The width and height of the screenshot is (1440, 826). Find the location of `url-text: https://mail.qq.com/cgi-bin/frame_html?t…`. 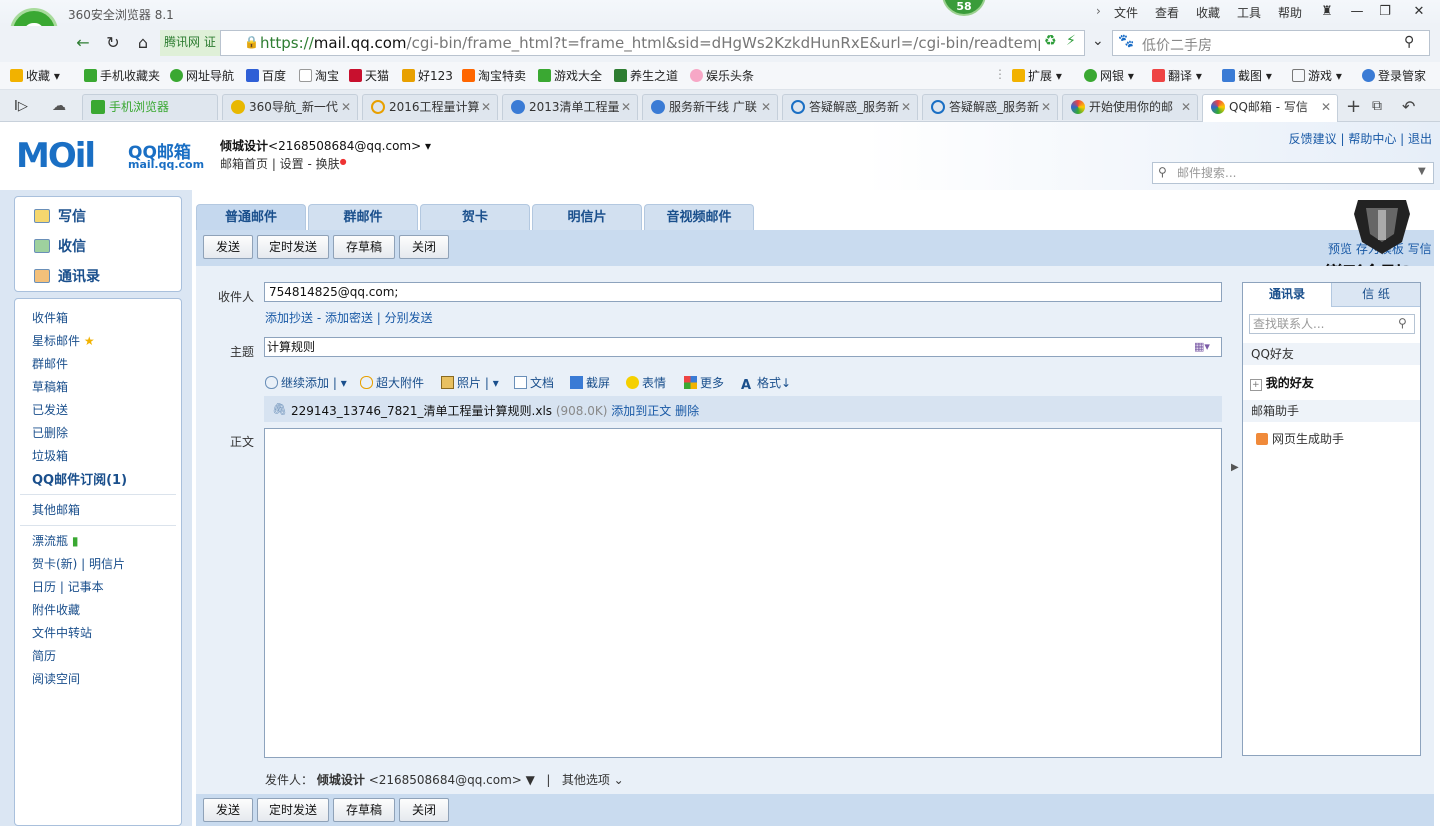

url-text: https://mail.qq.com/cgi-bin/frame_html?t… is located at coordinates (650, 43).